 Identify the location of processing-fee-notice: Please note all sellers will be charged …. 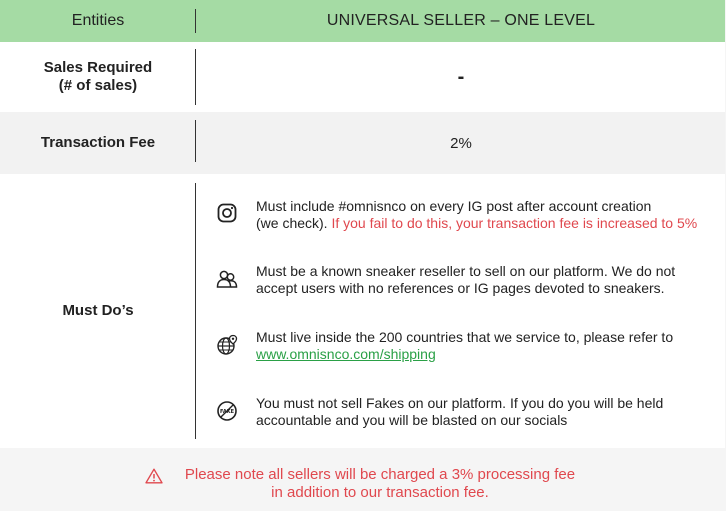
(363, 483).